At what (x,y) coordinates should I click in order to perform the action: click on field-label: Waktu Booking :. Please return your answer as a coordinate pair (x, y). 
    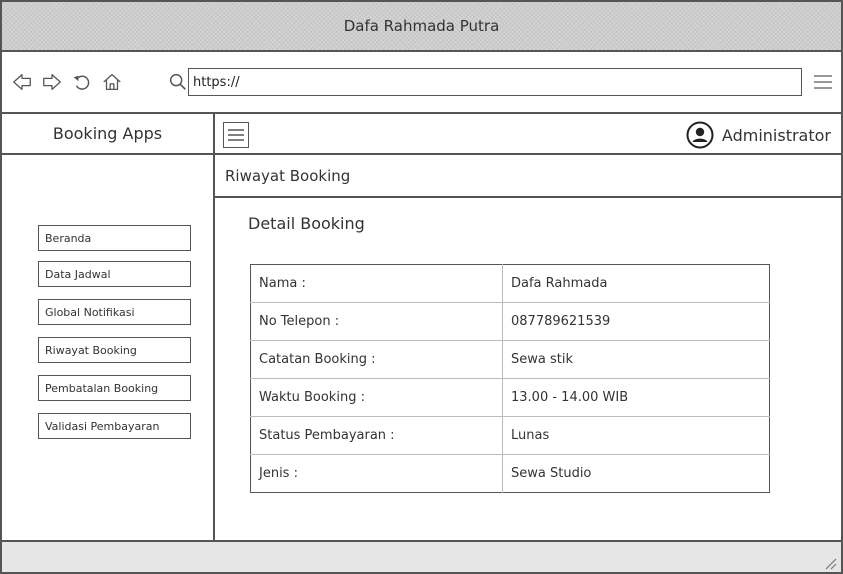
    Looking at the image, I should click on (376, 397).